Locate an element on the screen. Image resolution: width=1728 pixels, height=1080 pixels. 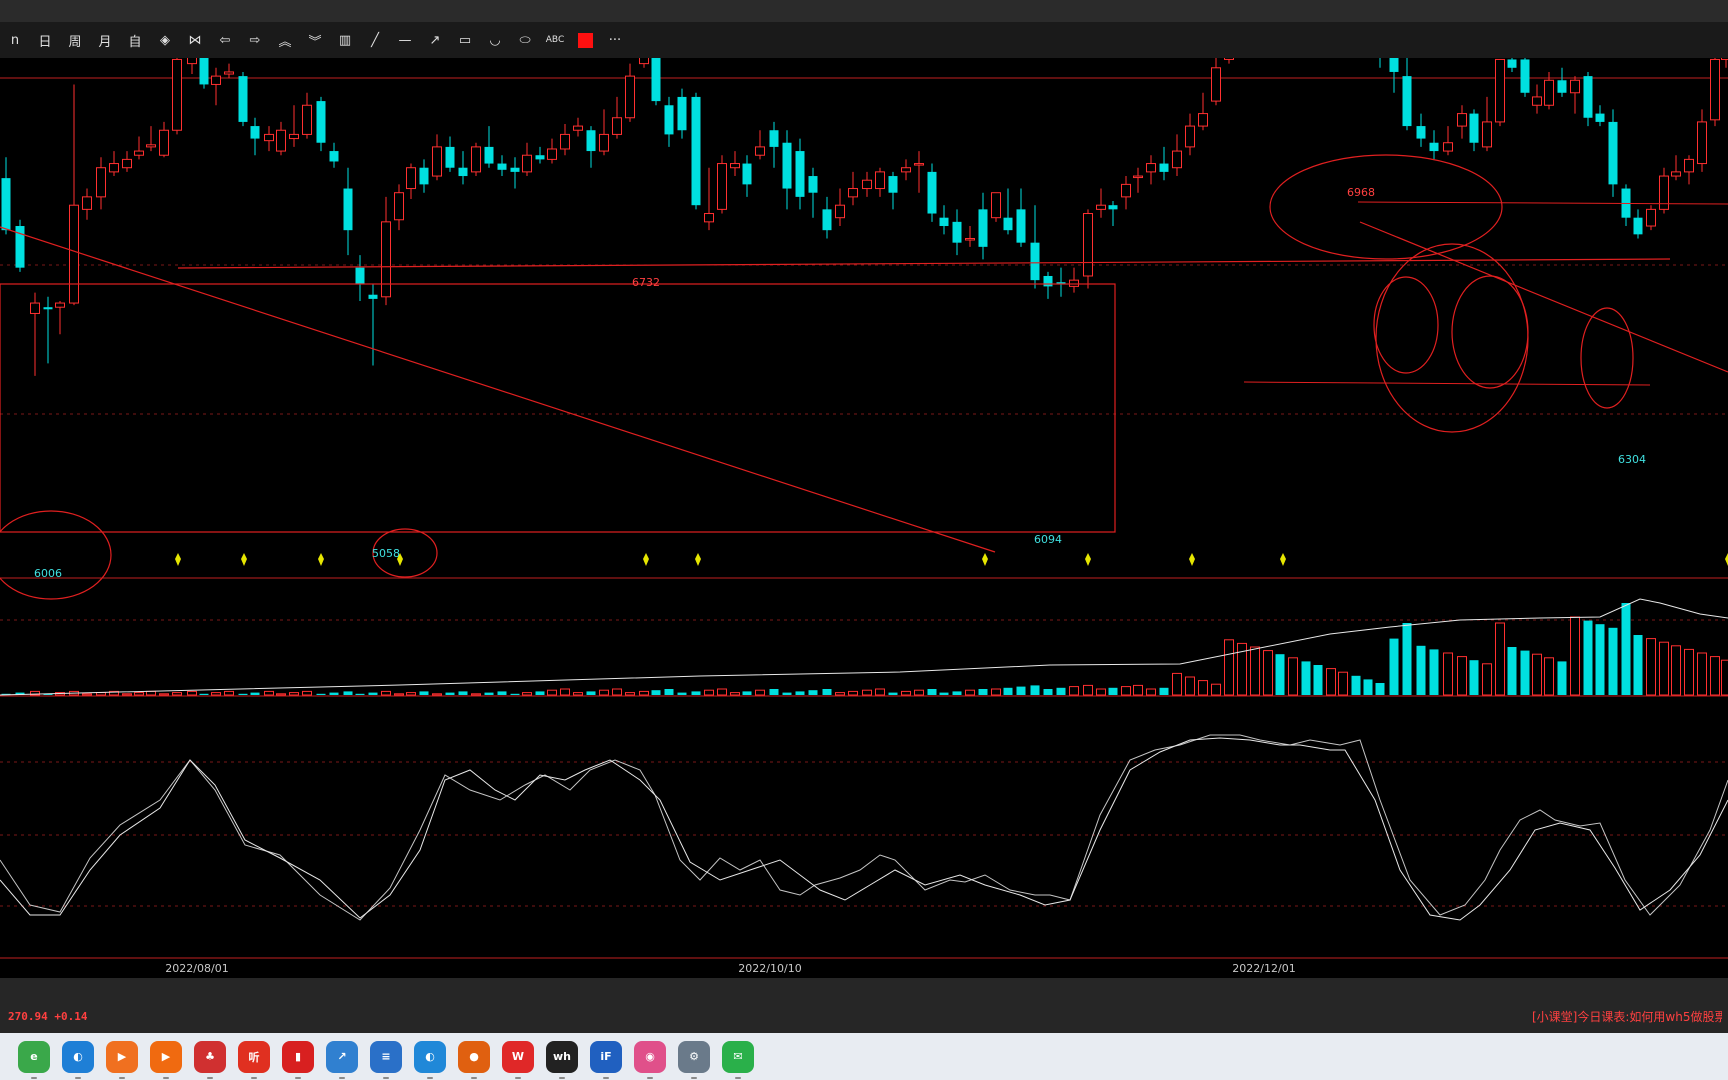
signal-marker is located at coordinates (646, 559).